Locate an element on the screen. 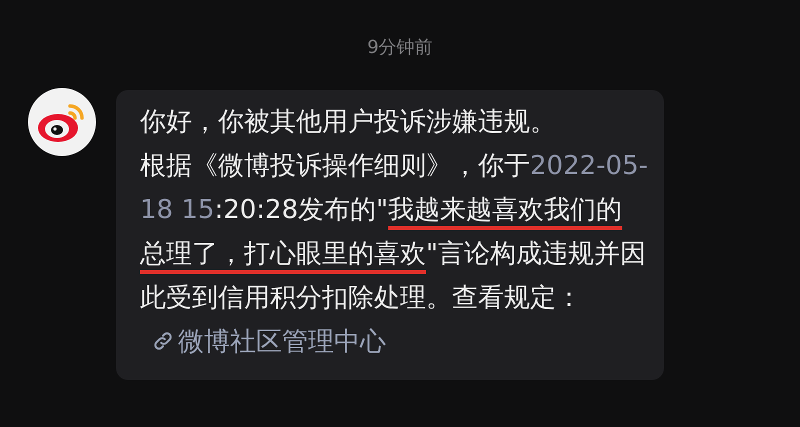 The height and width of the screenshot is (427, 800). message-time: 9分钟前 is located at coordinates (400, 48).